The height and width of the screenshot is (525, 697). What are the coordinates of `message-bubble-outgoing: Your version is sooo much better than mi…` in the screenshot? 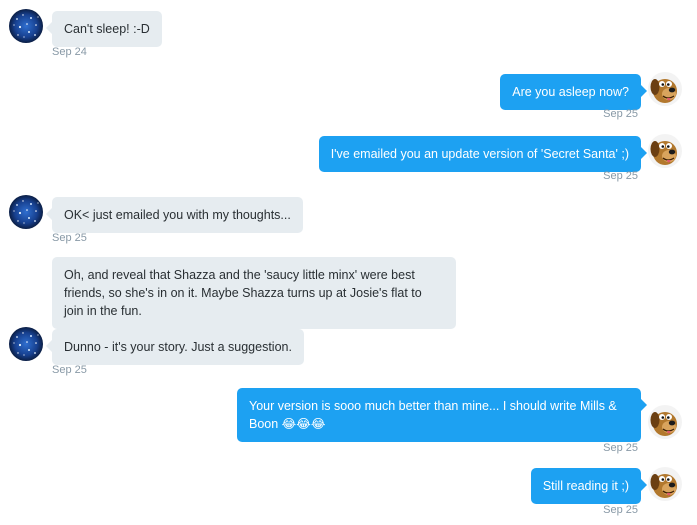 It's located at (442, 415).